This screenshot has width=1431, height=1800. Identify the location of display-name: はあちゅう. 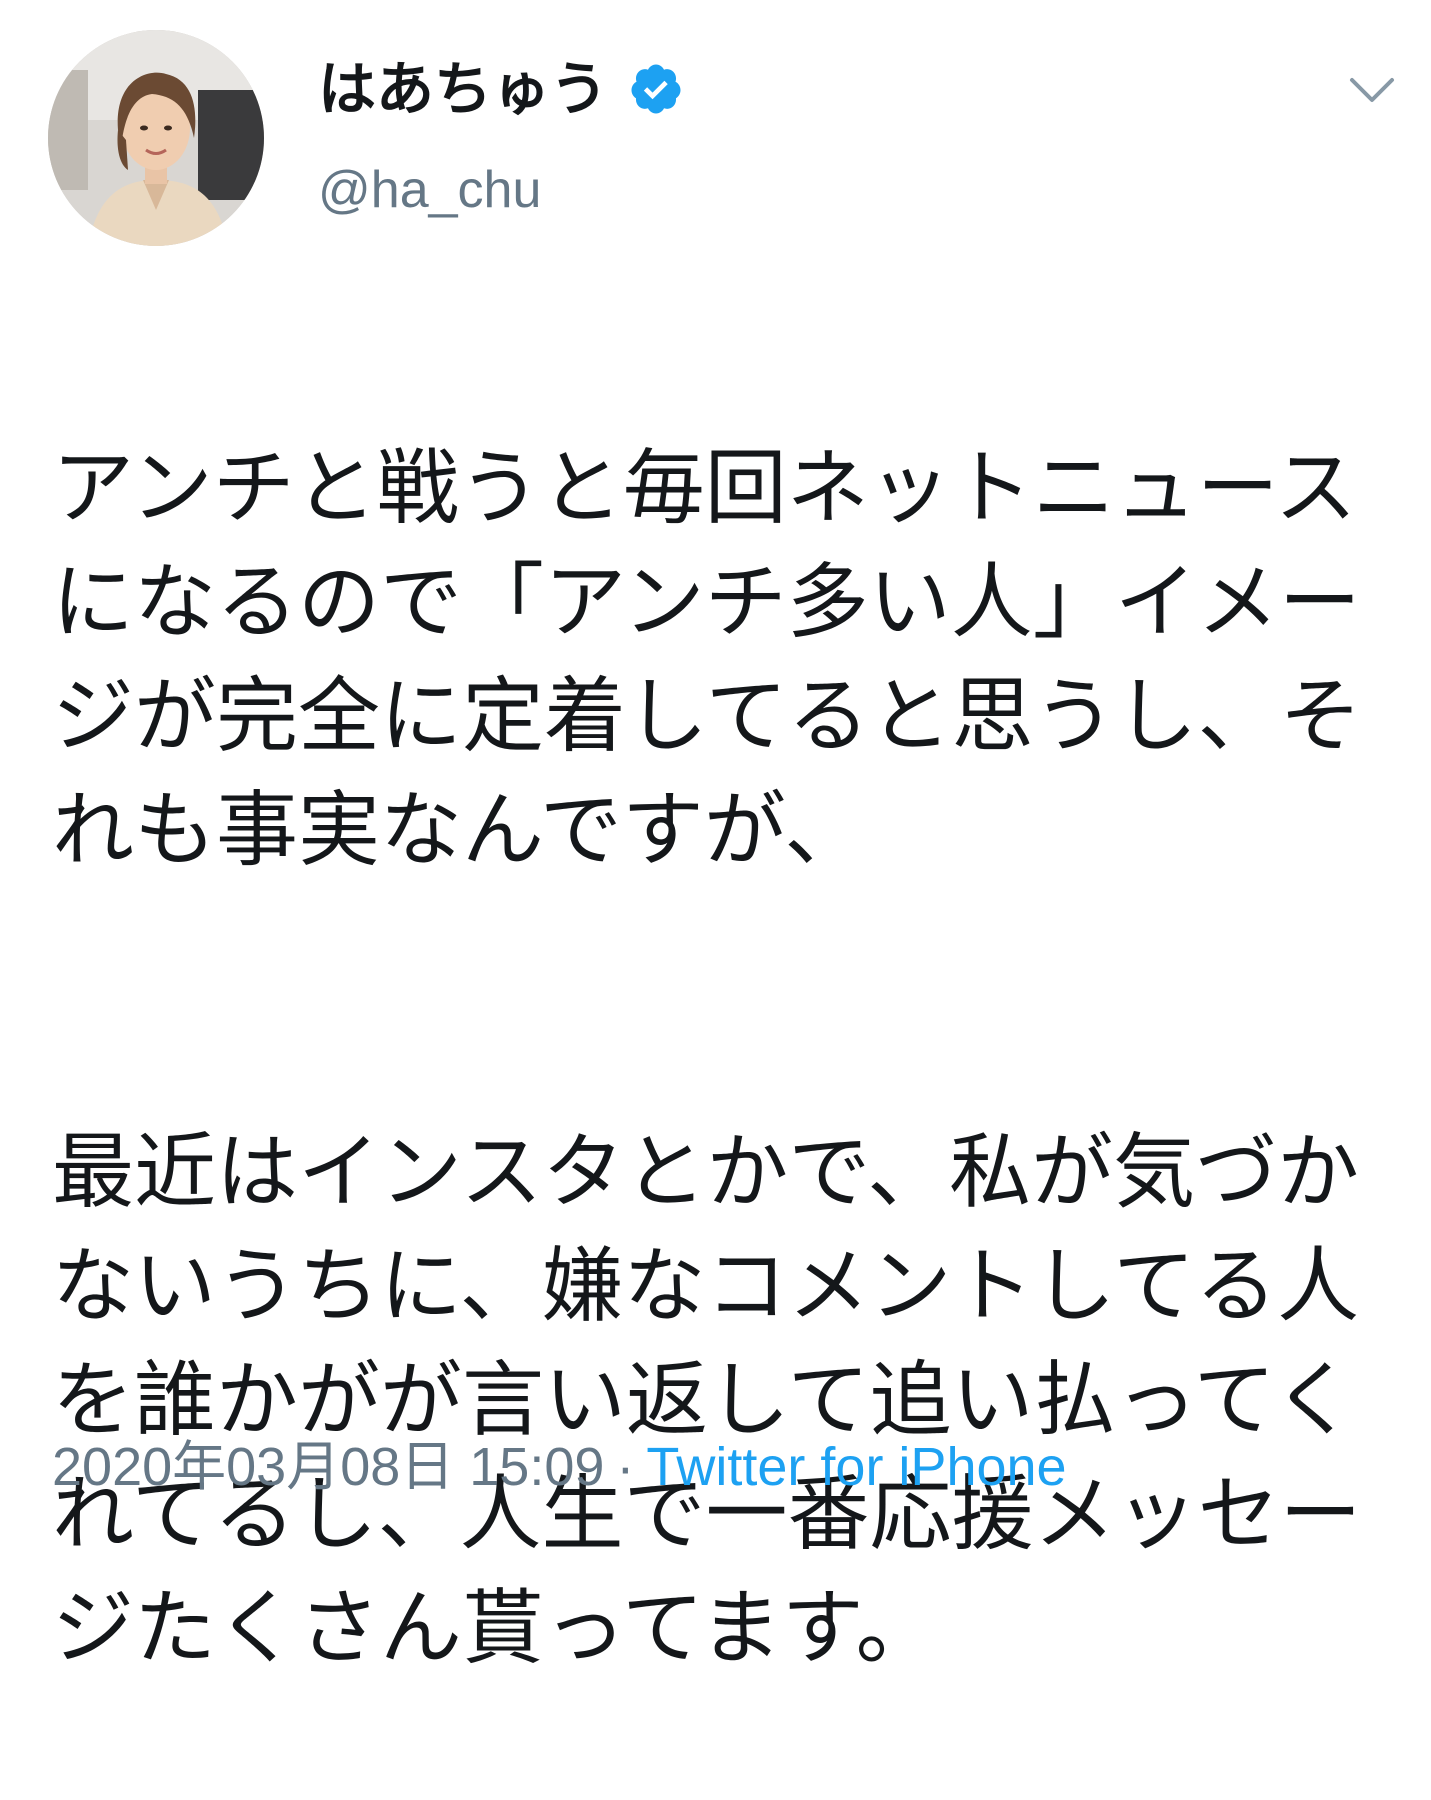
(501, 89).